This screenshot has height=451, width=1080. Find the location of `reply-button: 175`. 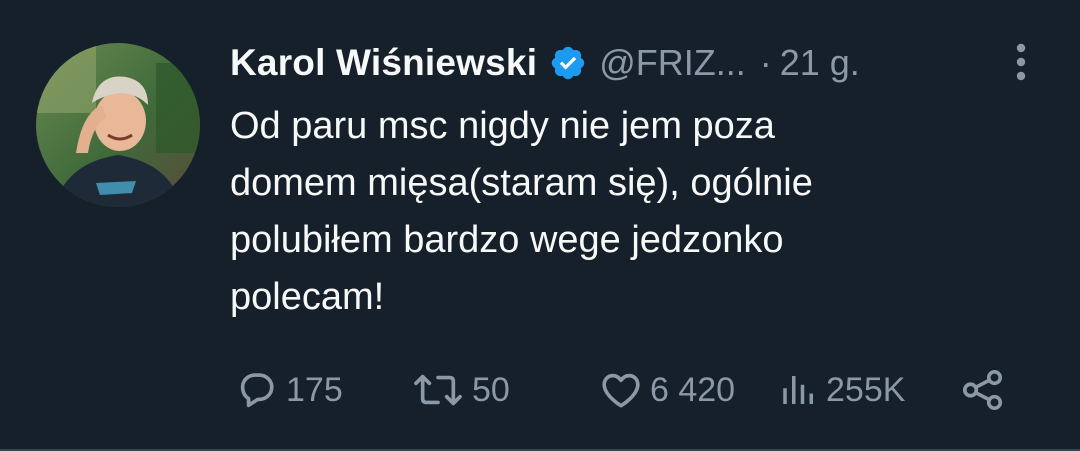

reply-button: 175 is located at coordinates (288, 390).